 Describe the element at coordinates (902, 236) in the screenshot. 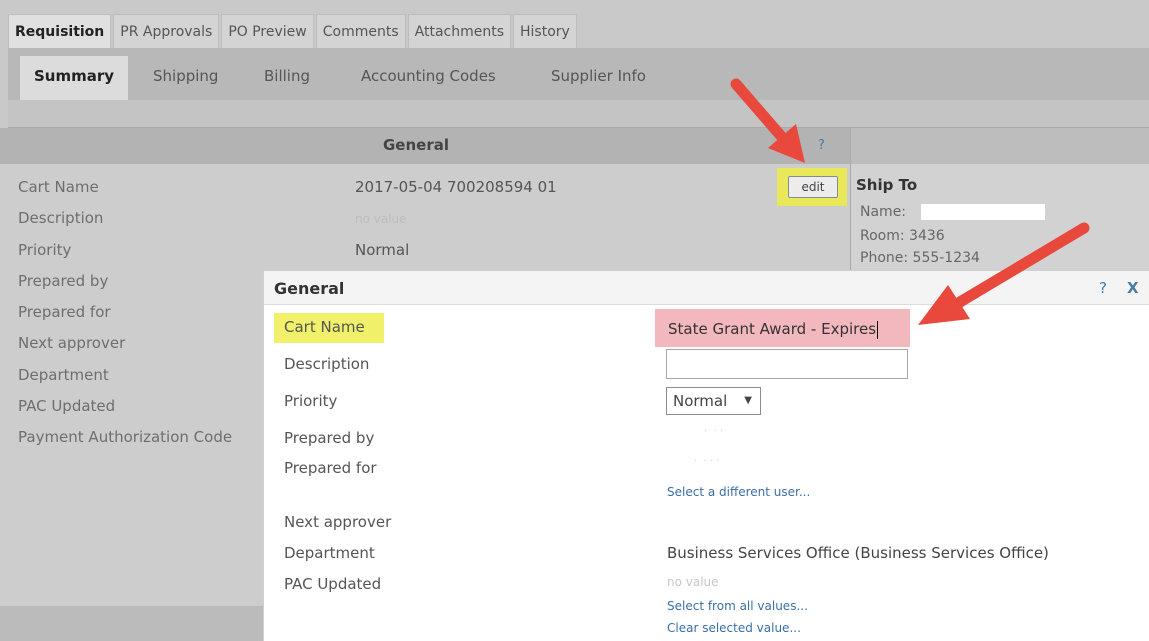

I see `ship-to-room: Room: 3436` at that location.